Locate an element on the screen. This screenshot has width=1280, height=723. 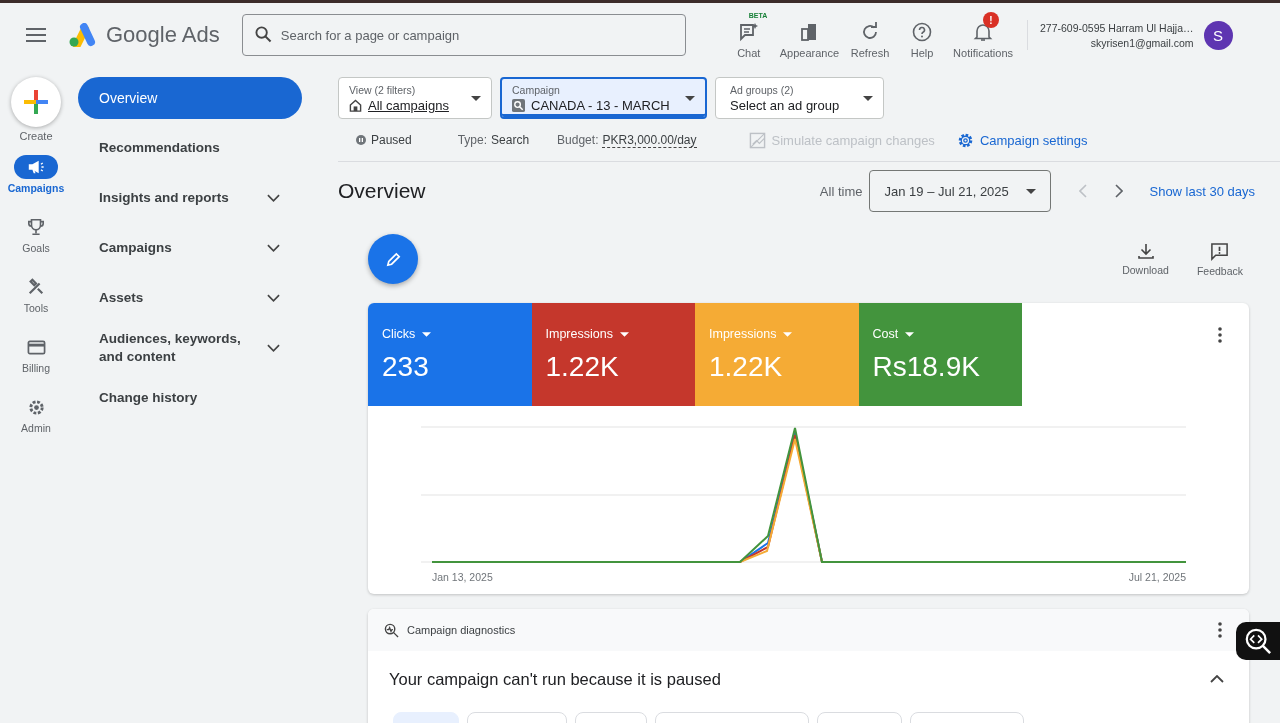
type-value: Search is located at coordinates (510, 140).